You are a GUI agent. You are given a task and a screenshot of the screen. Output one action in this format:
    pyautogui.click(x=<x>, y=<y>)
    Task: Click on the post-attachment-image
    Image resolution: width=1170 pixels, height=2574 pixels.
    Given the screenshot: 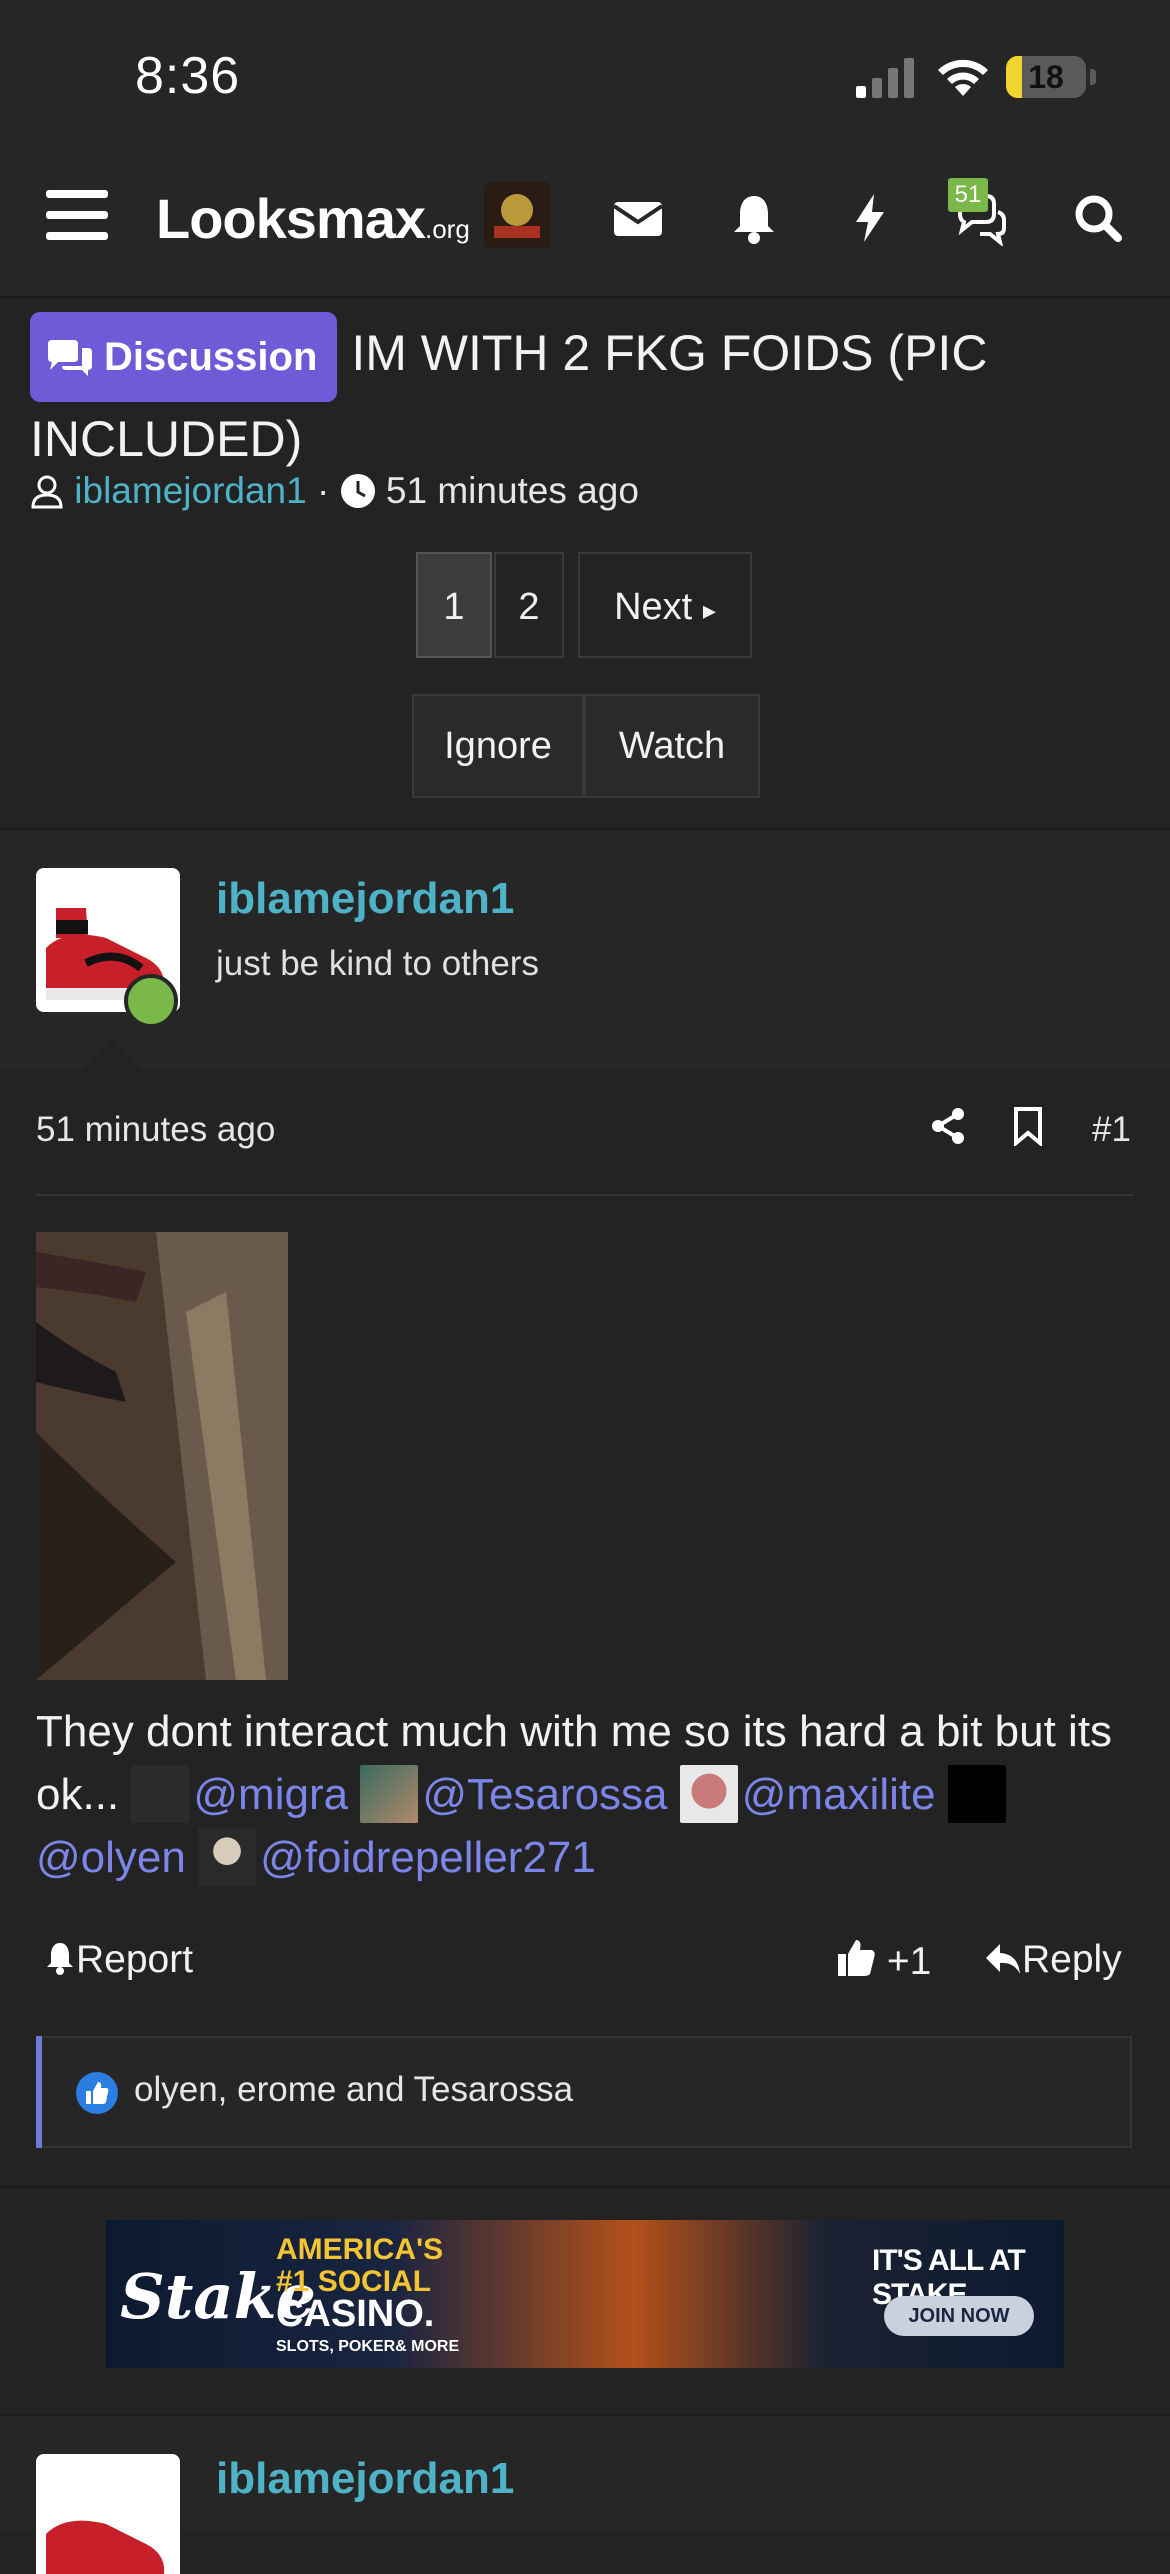 What is the action you would take?
    pyautogui.click(x=162, y=1456)
    